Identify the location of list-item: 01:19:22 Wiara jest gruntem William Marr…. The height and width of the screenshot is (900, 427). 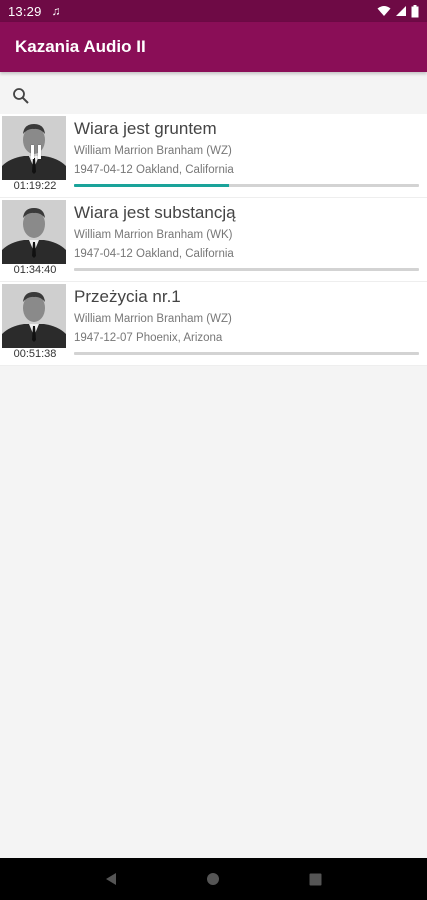
(213, 156).